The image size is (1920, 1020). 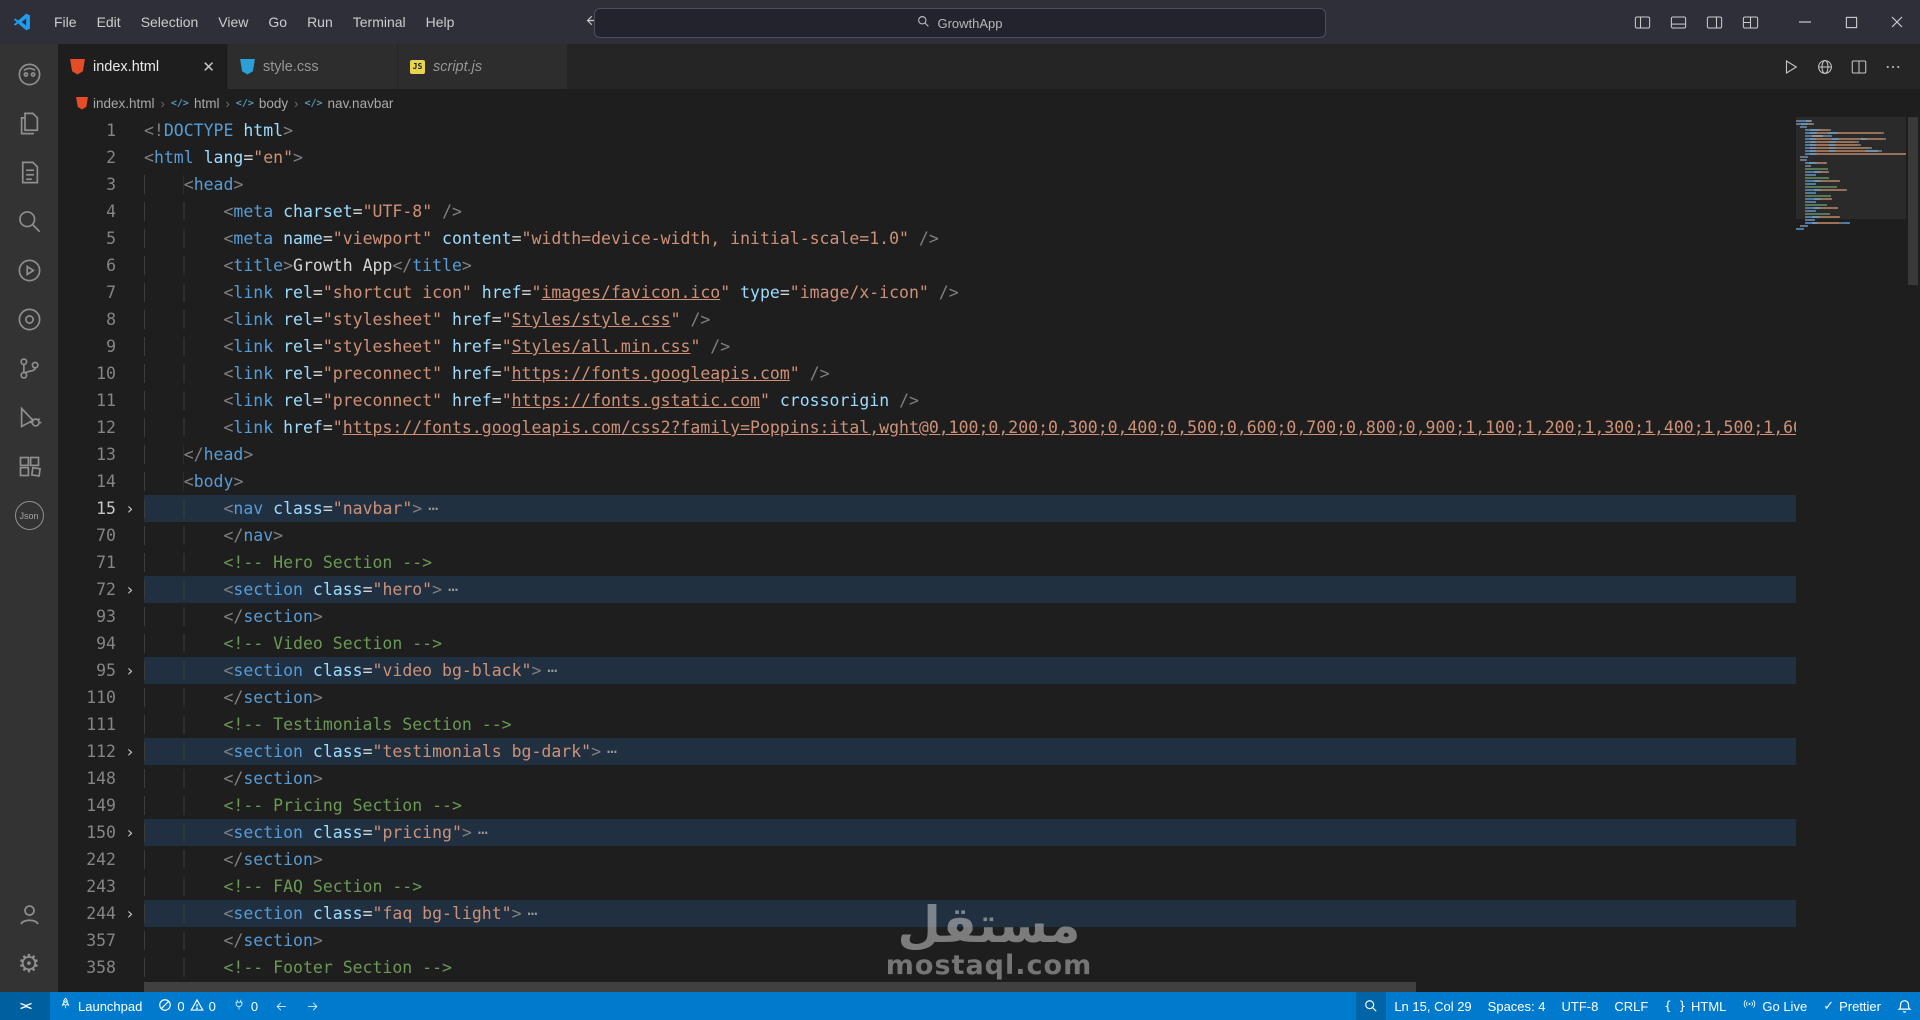 What do you see at coordinates (1825, 67) in the screenshot?
I see `open-in-browser-icon` at bounding box center [1825, 67].